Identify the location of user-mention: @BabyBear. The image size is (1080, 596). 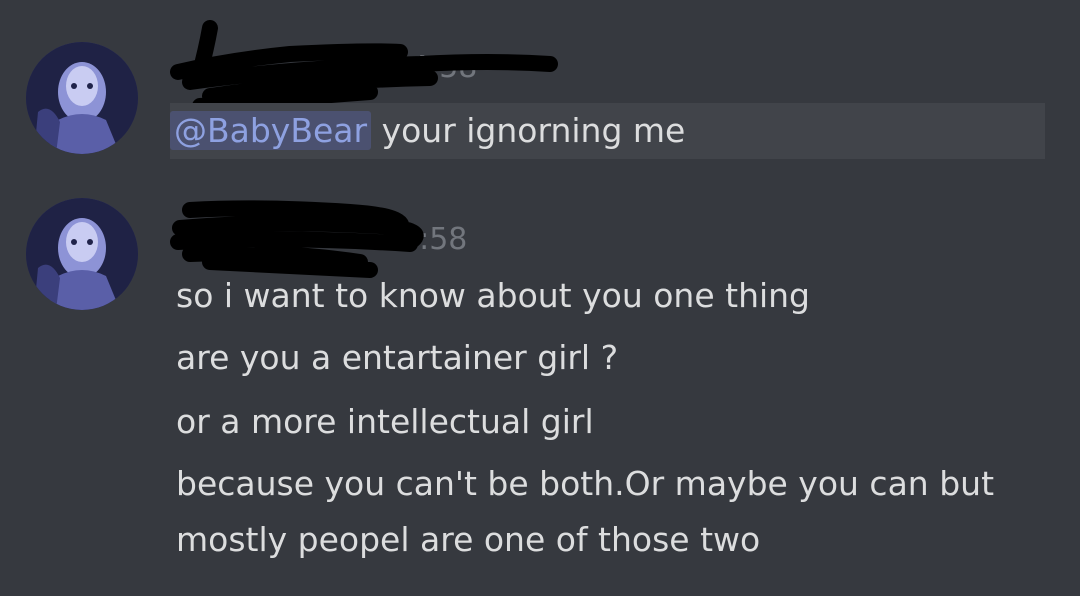
(271, 130).